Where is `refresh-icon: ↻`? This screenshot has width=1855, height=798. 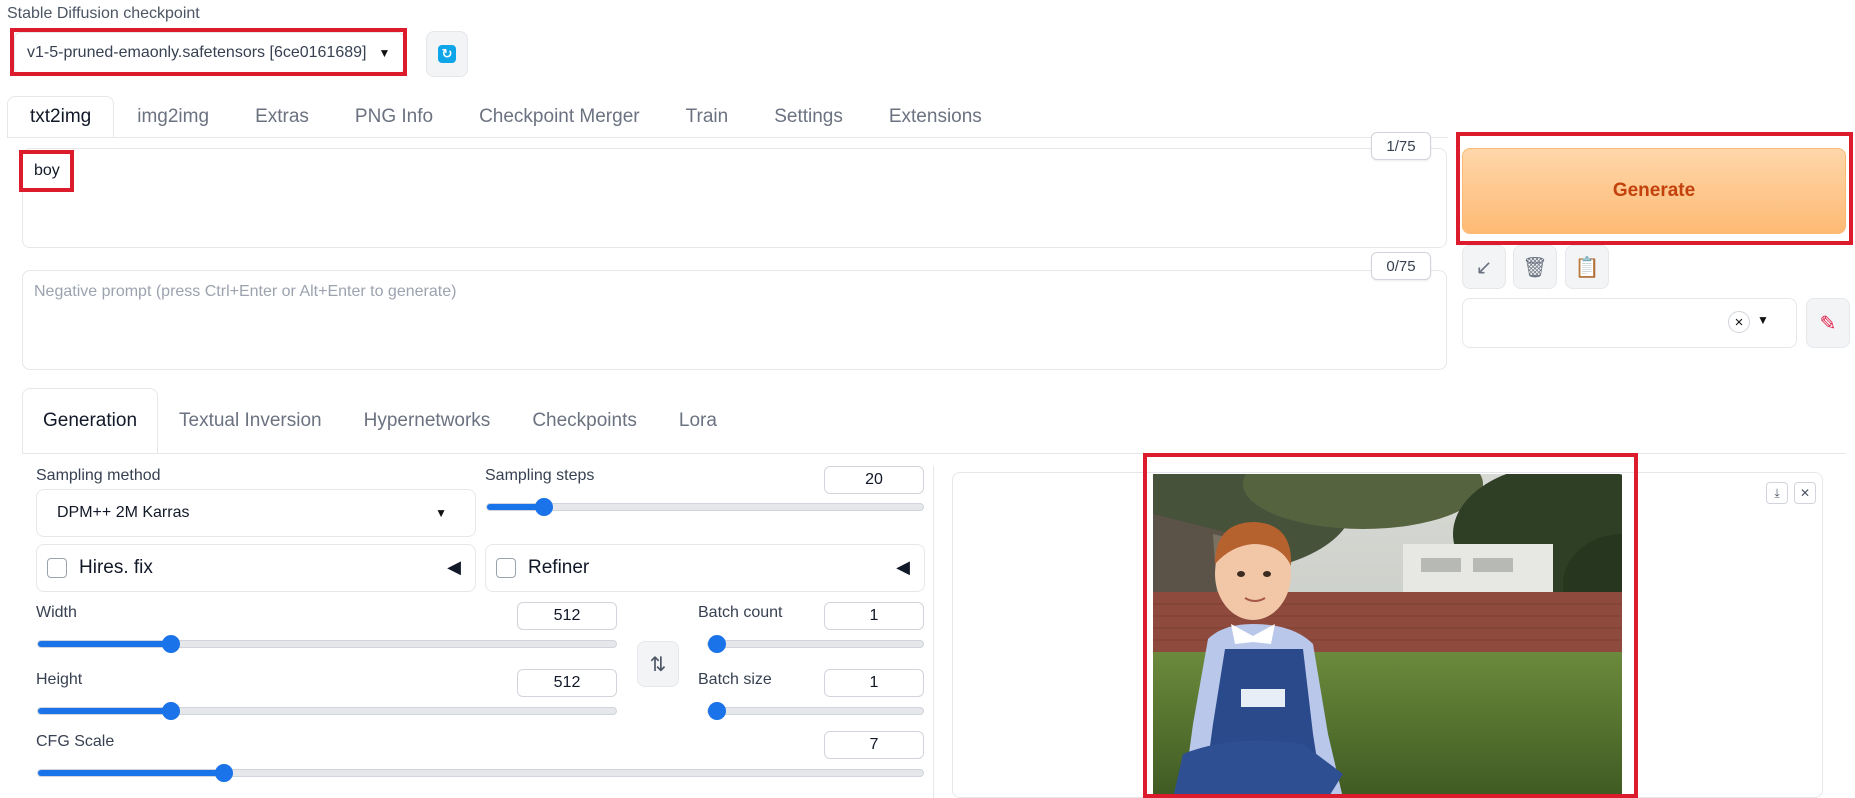 refresh-icon: ↻ is located at coordinates (447, 54).